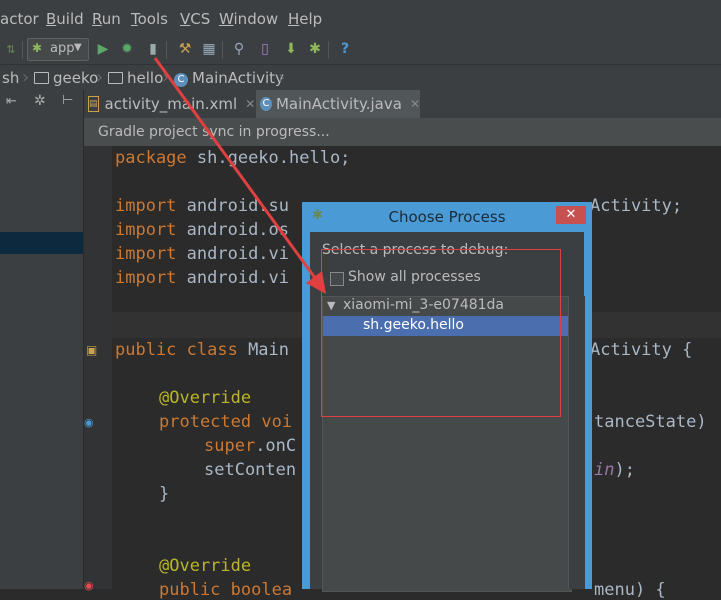 This screenshot has width=721, height=600. What do you see at coordinates (236, 170) in the screenshot?
I see `arrow-shaft` at bounding box center [236, 170].